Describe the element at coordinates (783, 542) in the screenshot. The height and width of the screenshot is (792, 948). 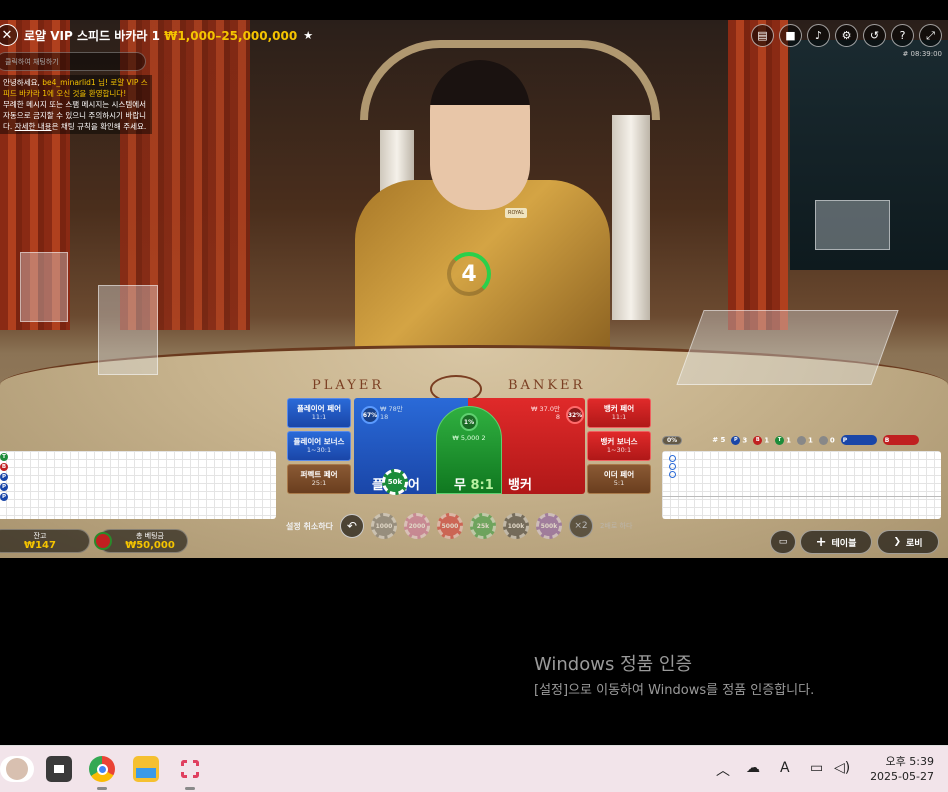
I see `chat-toggle-button: ▭` at that location.